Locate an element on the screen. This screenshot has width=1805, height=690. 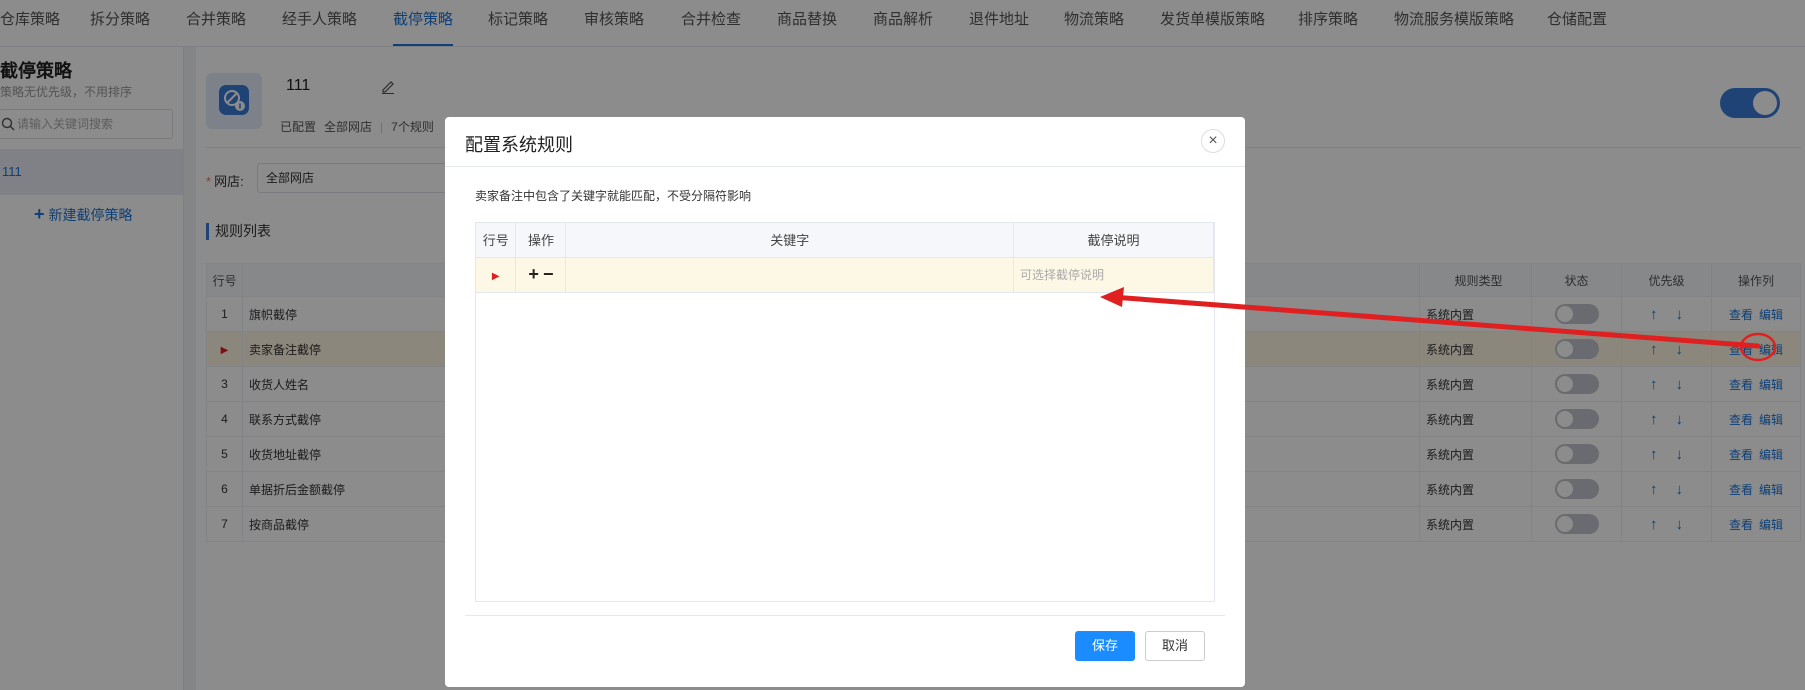
add-row-icon: + is located at coordinates (533, 274).